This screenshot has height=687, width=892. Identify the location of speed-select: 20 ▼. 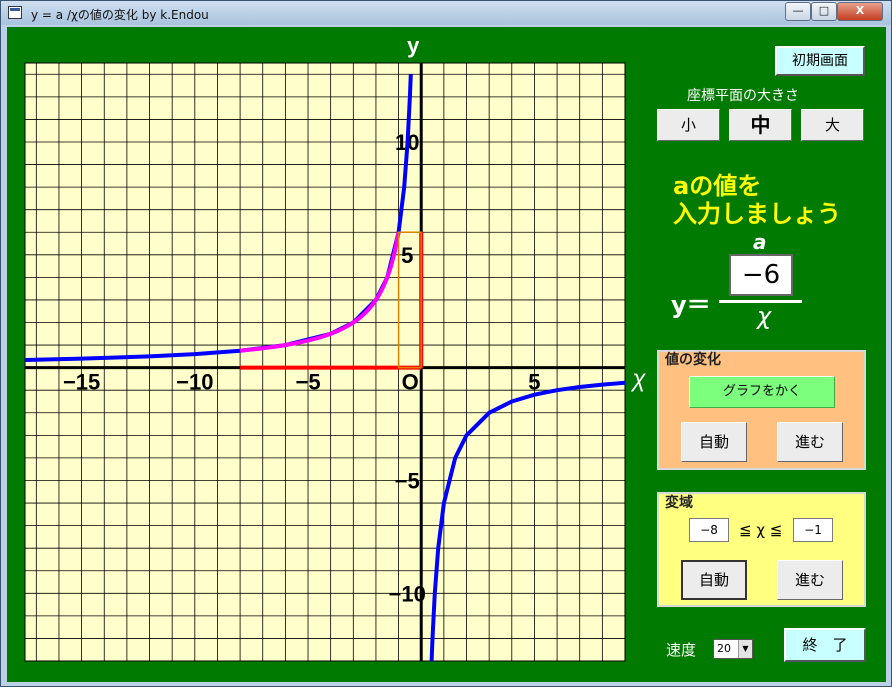
(733, 649).